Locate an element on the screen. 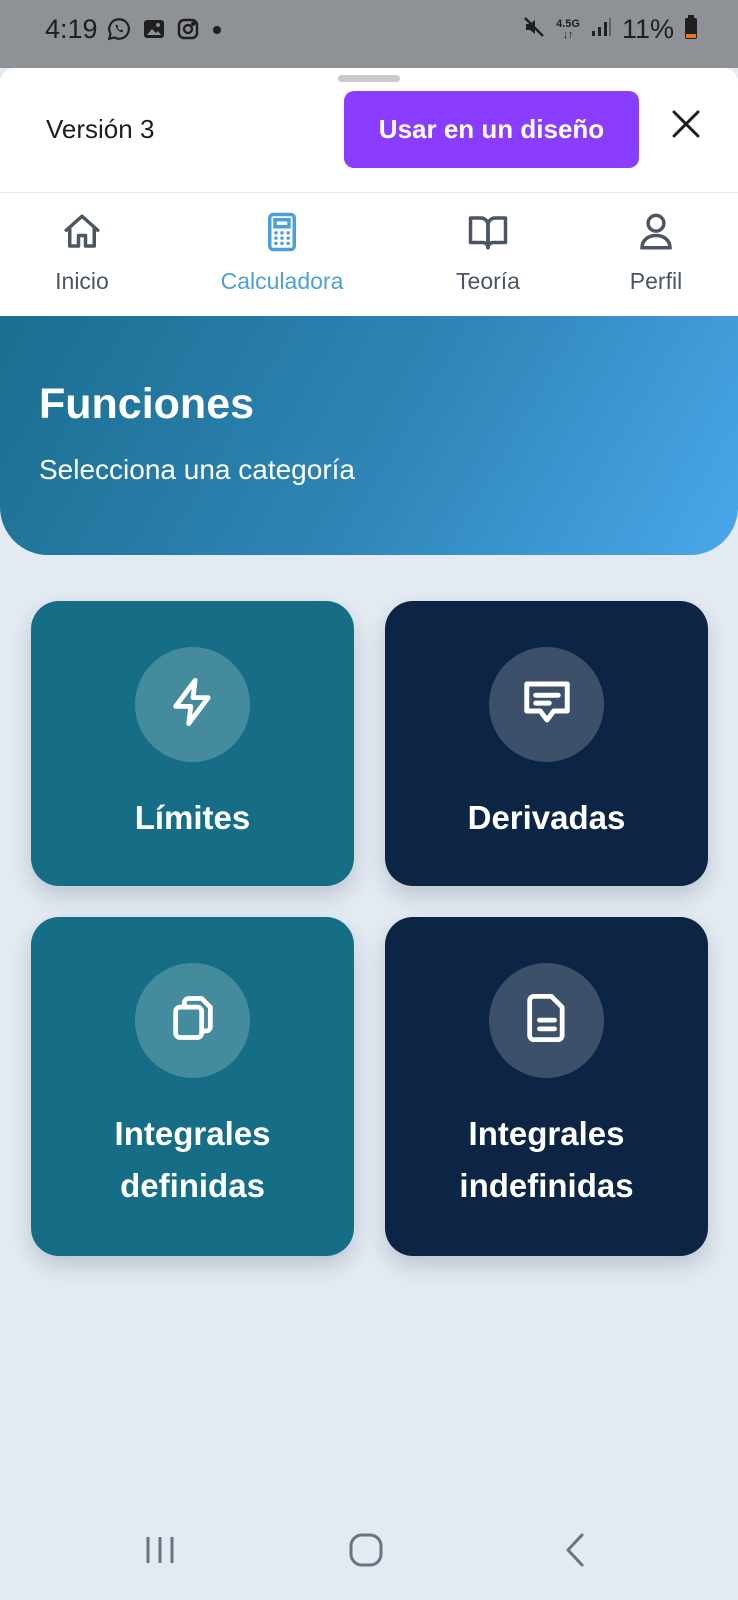 The height and width of the screenshot is (1600, 738). sheet-header: Versión 3 Usar en un diseño is located at coordinates (369, 130).